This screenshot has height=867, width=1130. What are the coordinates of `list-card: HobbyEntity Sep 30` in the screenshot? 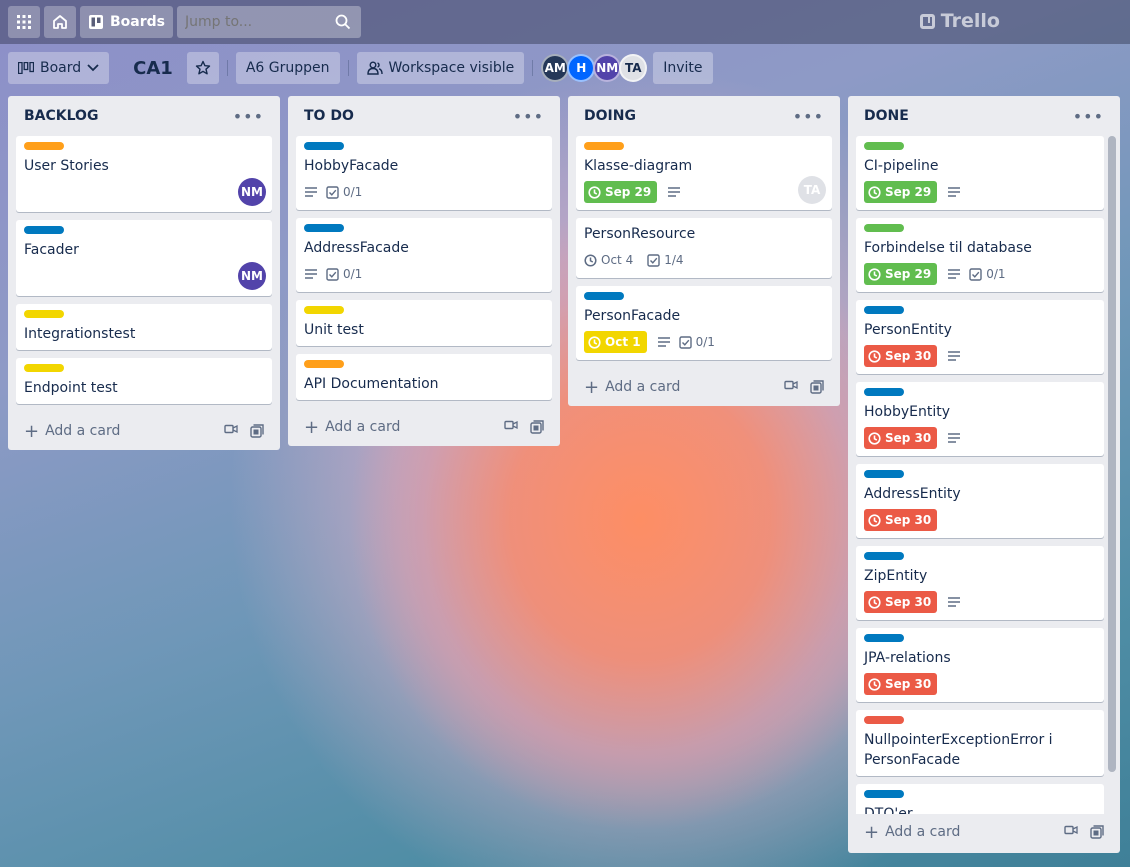 It's located at (980, 419).